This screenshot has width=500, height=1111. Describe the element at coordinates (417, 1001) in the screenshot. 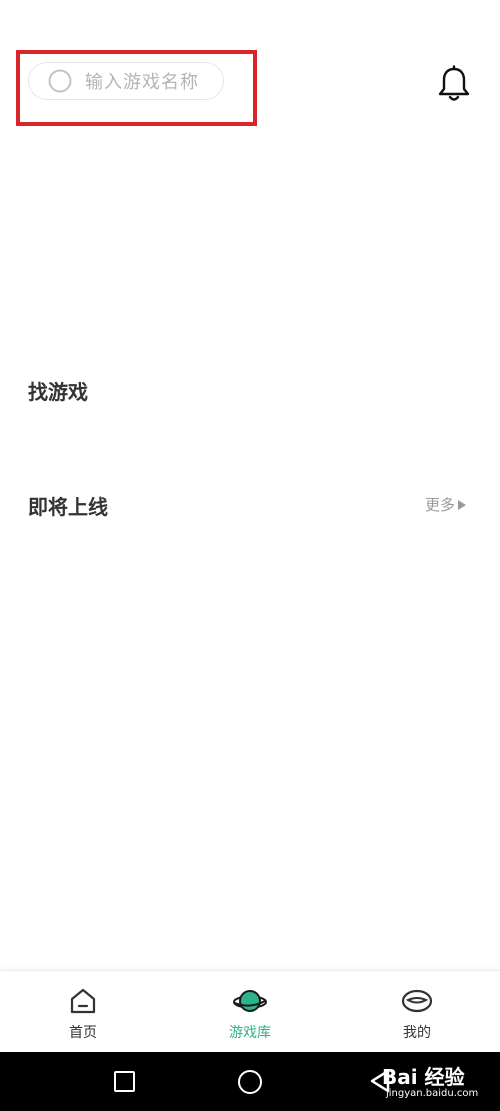

I see `profile-icon` at that location.